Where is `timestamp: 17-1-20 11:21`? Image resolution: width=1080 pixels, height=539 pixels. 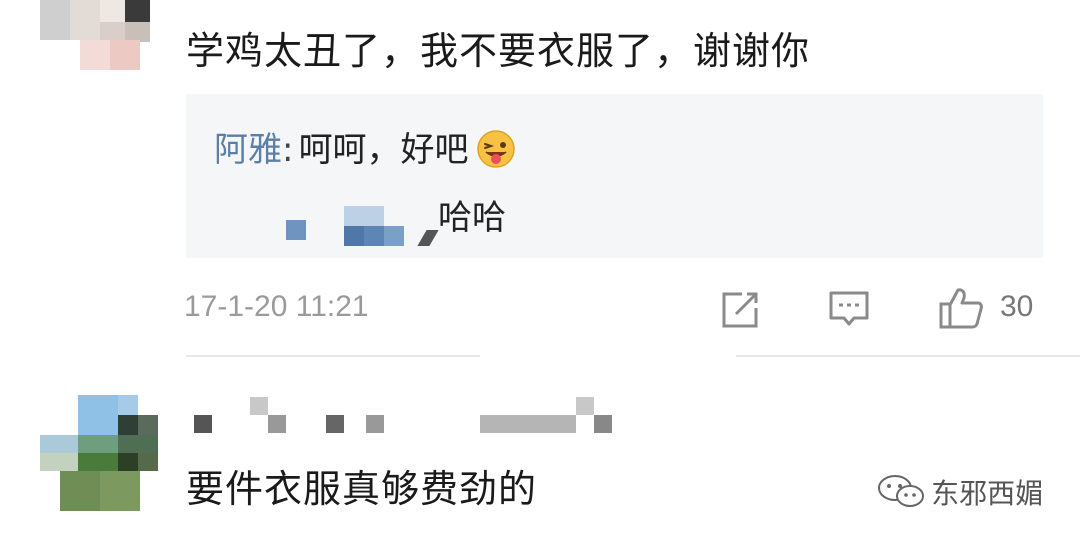
timestamp: 17-1-20 11:21 is located at coordinates (276, 306).